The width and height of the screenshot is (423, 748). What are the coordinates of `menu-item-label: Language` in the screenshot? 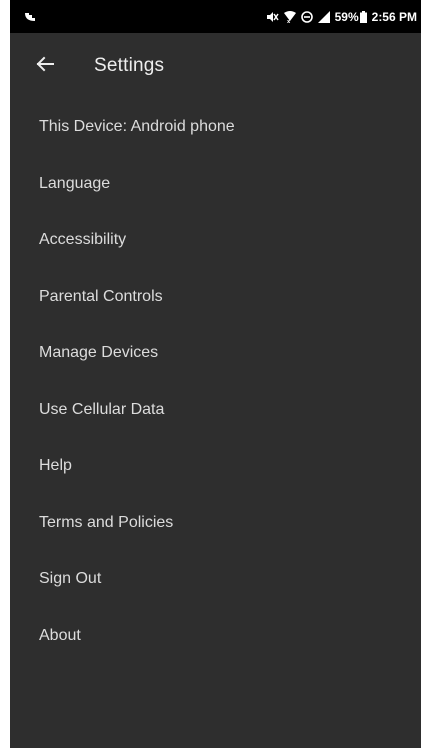 It's located at (75, 183).